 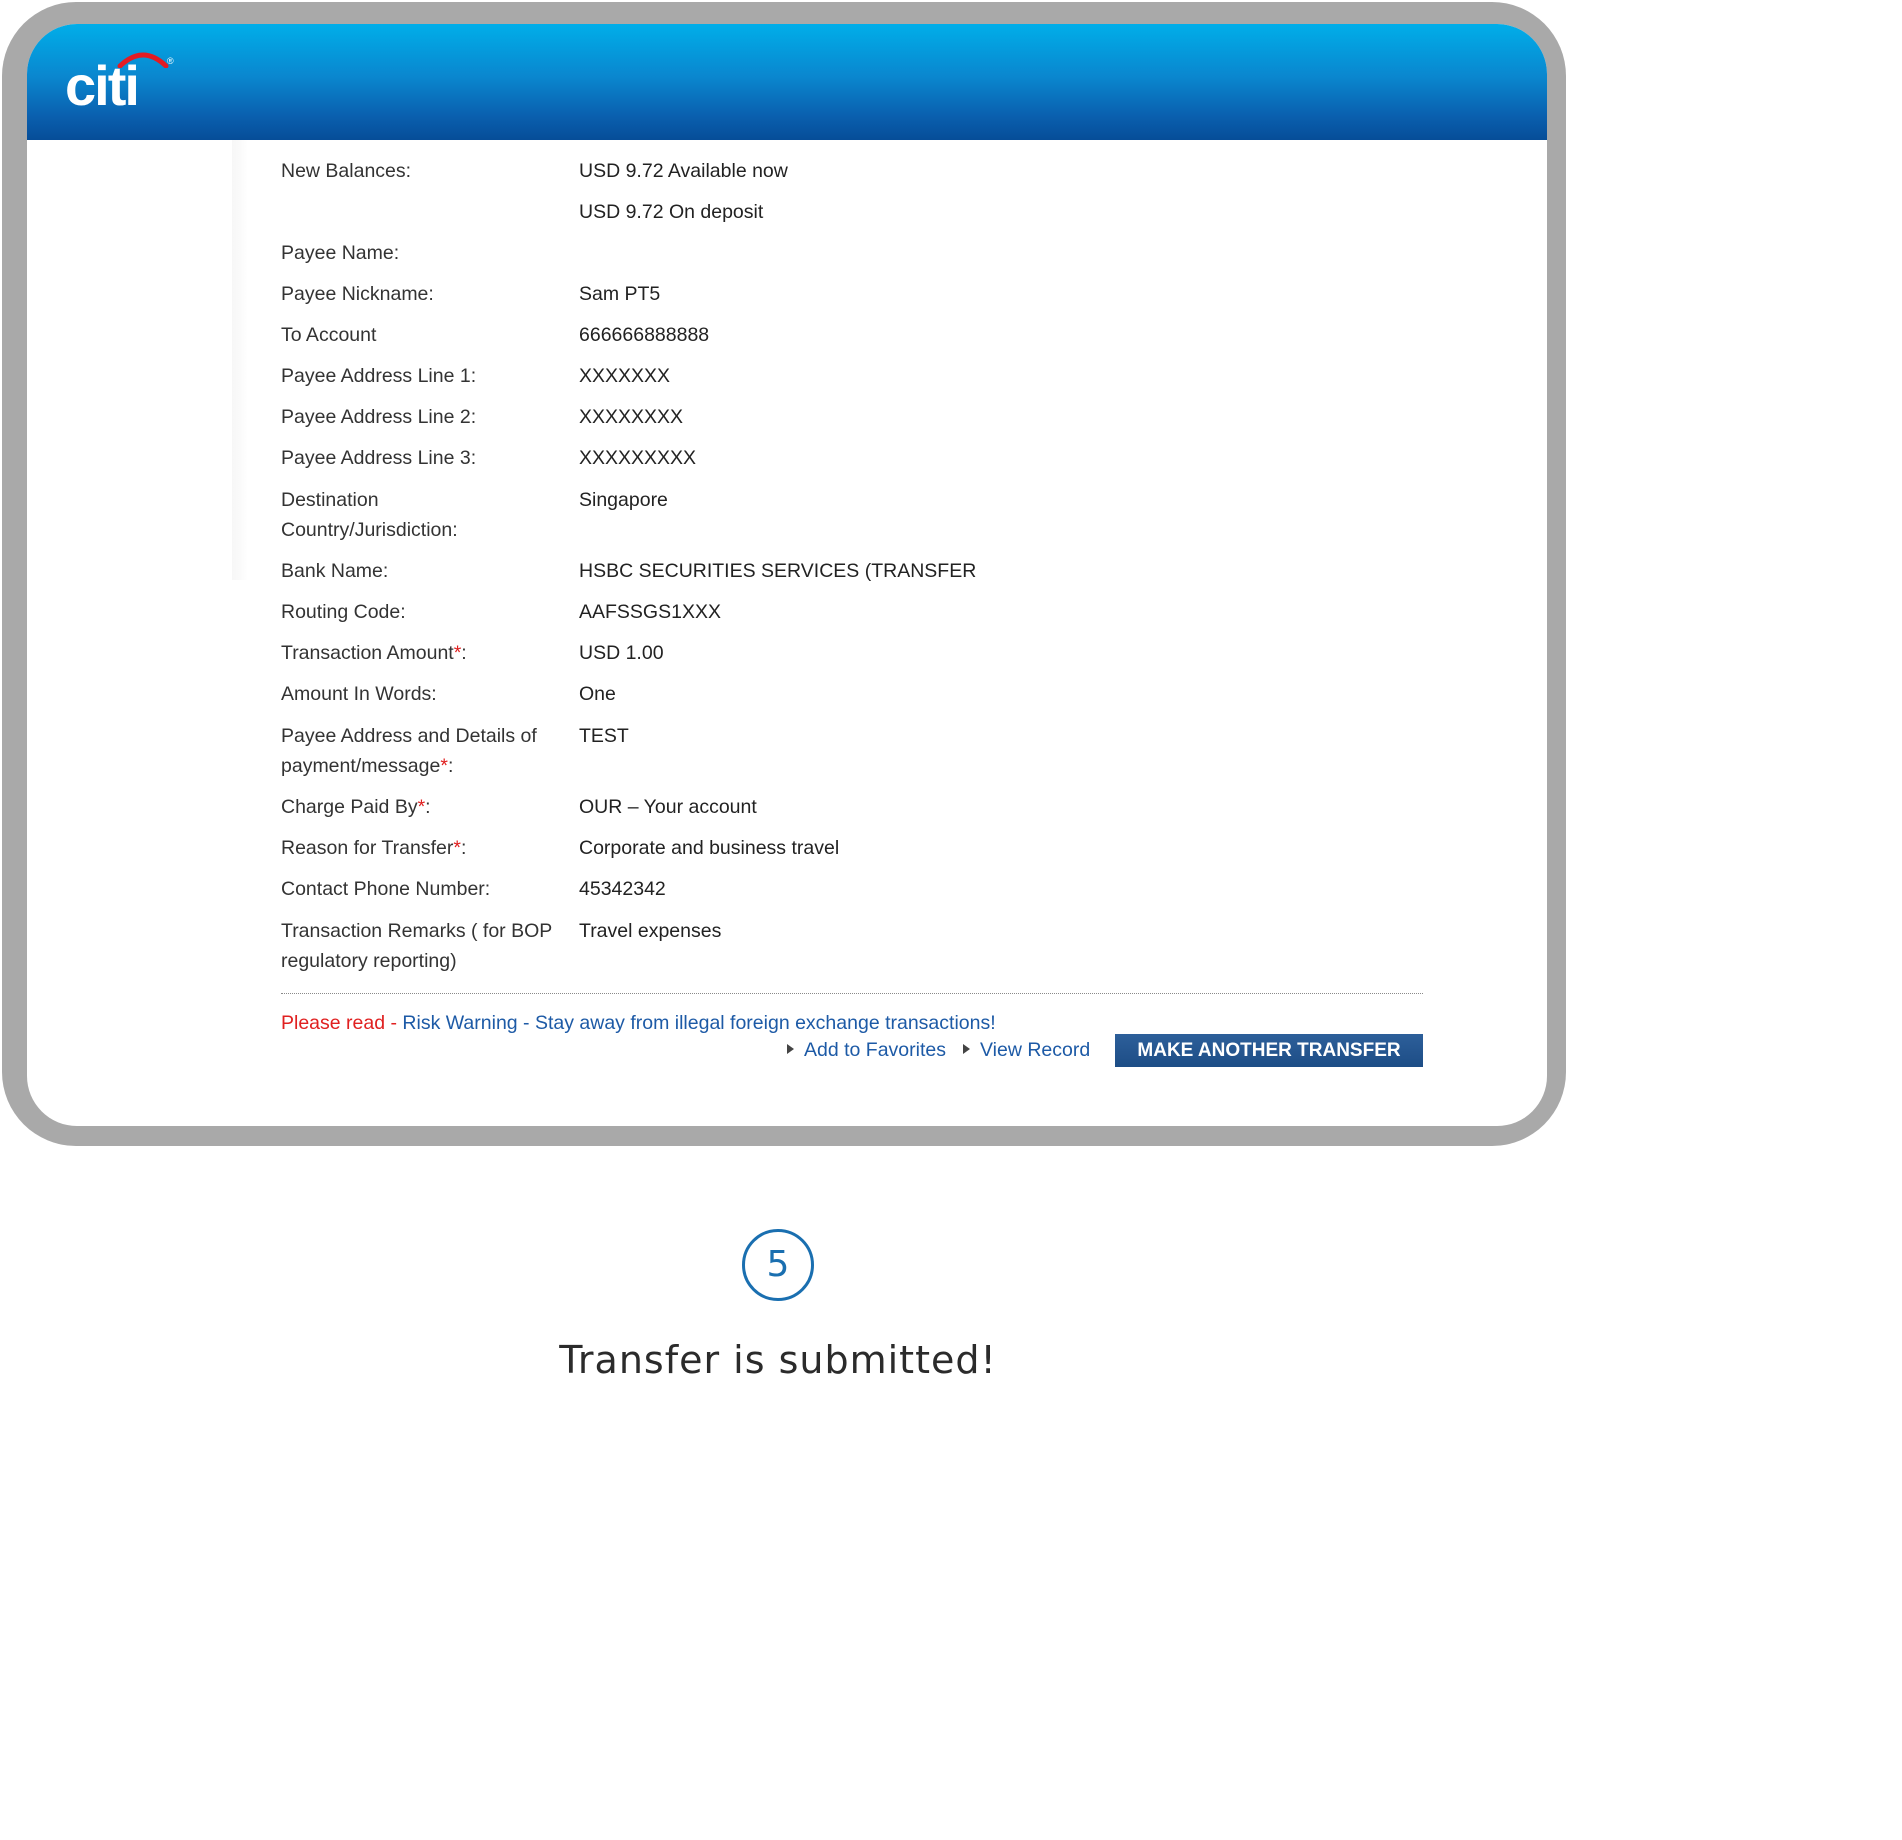 What do you see at coordinates (787, 82) in the screenshot?
I see `header-bar: citi ®` at bounding box center [787, 82].